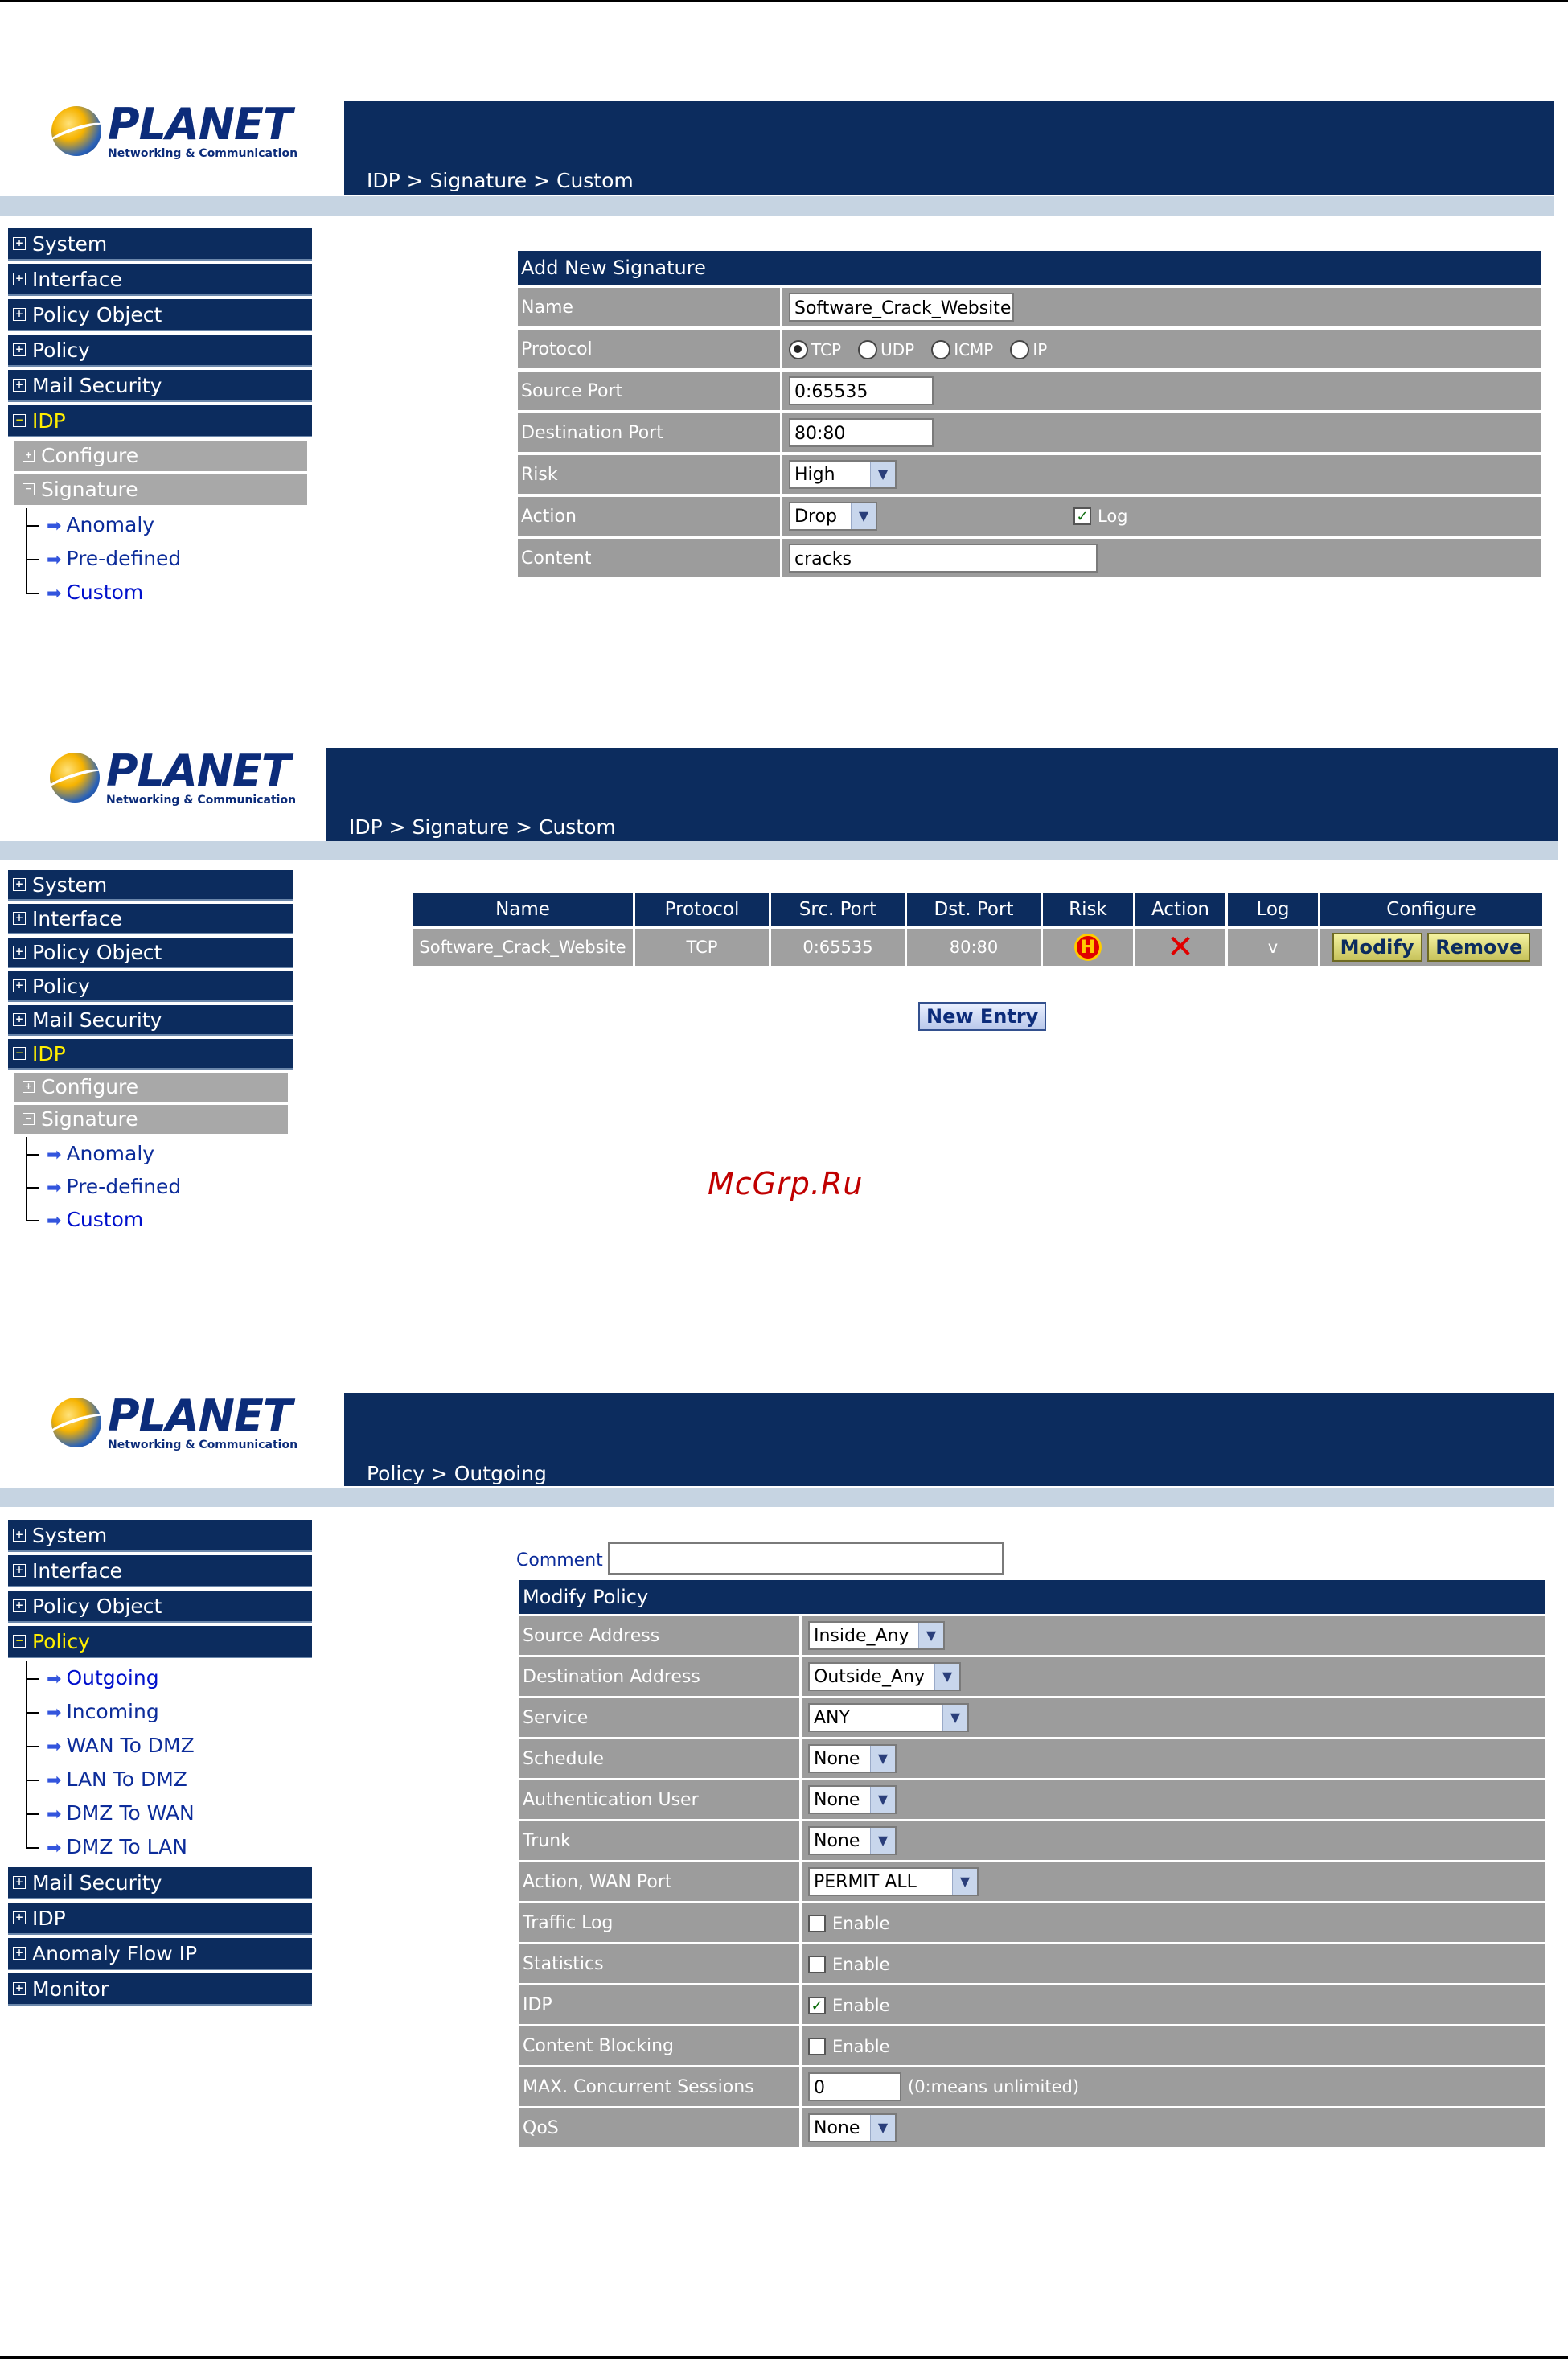  Describe the element at coordinates (169, 1847) in the screenshot. I see `tree-item-dmz-to-lan: ➡ DMZ To LAN` at that location.